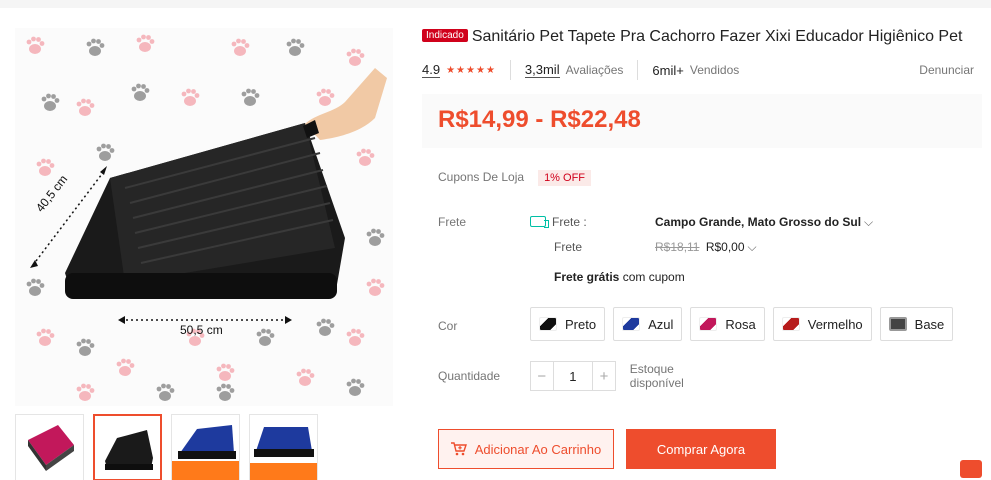  Describe the element at coordinates (581, 324) in the screenshot. I see `color-option-label: Preto` at that location.